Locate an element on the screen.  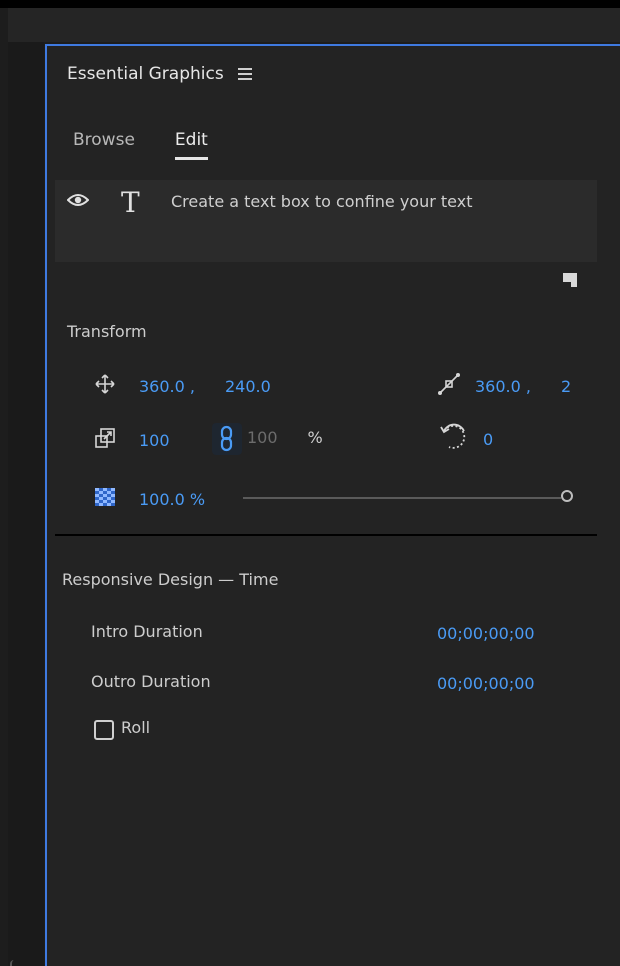
opacity-value: 100.0 % is located at coordinates (172, 499).